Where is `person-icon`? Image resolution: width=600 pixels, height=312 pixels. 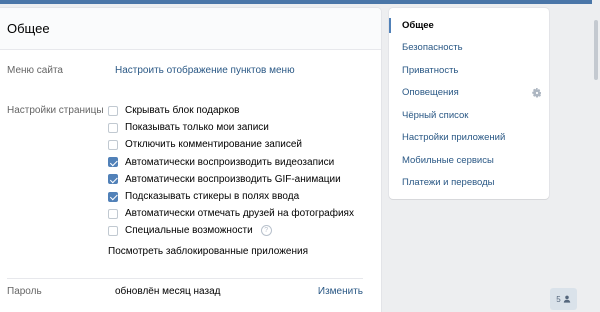 person-icon is located at coordinates (566, 299).